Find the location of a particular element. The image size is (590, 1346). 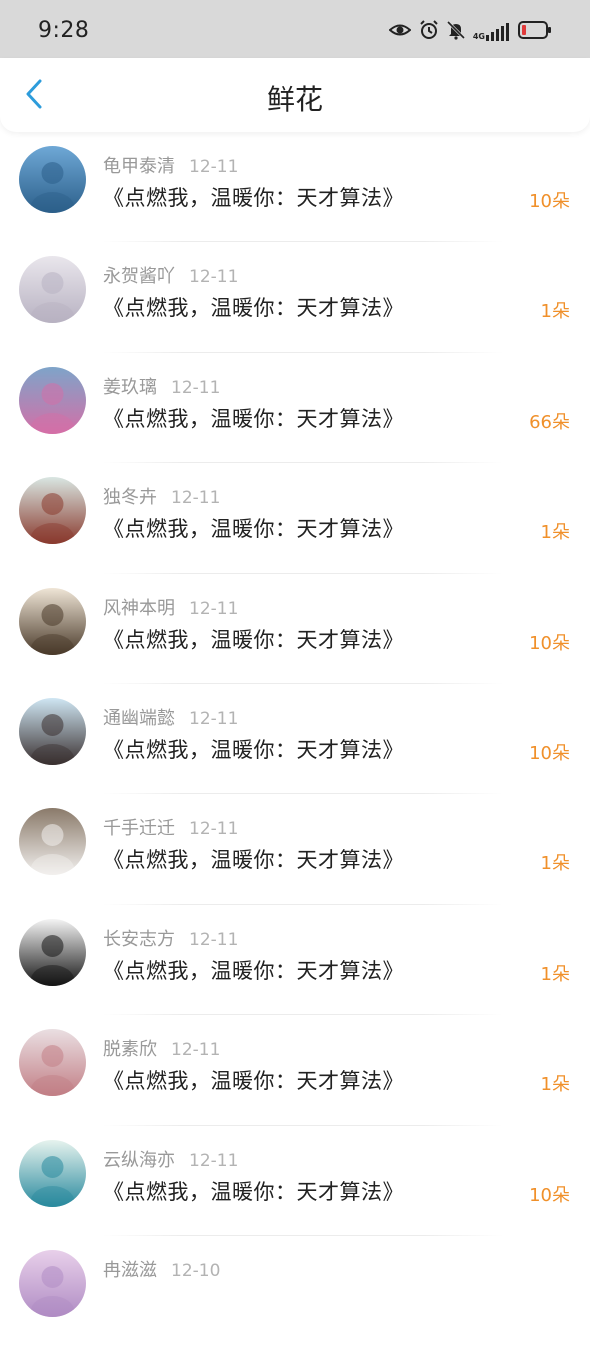

user-name: 长安志方 12-11 is located at coordinates (170, 938).